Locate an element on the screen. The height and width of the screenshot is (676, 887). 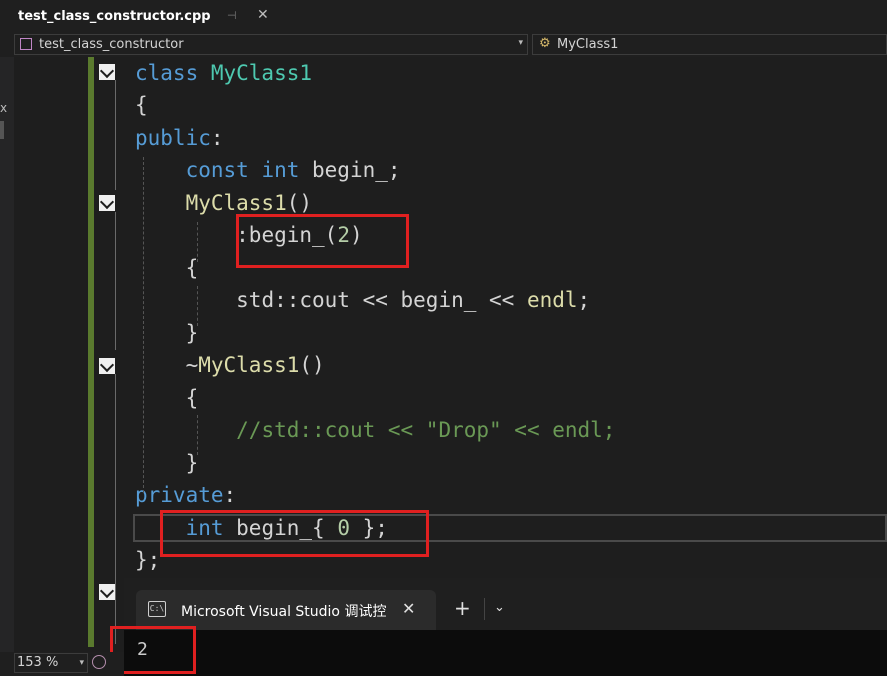
debug-console: C:\ Microsoft Visual Studio 调试控 ✕ + ⌄ 2 is located at coordinates (505, 627).